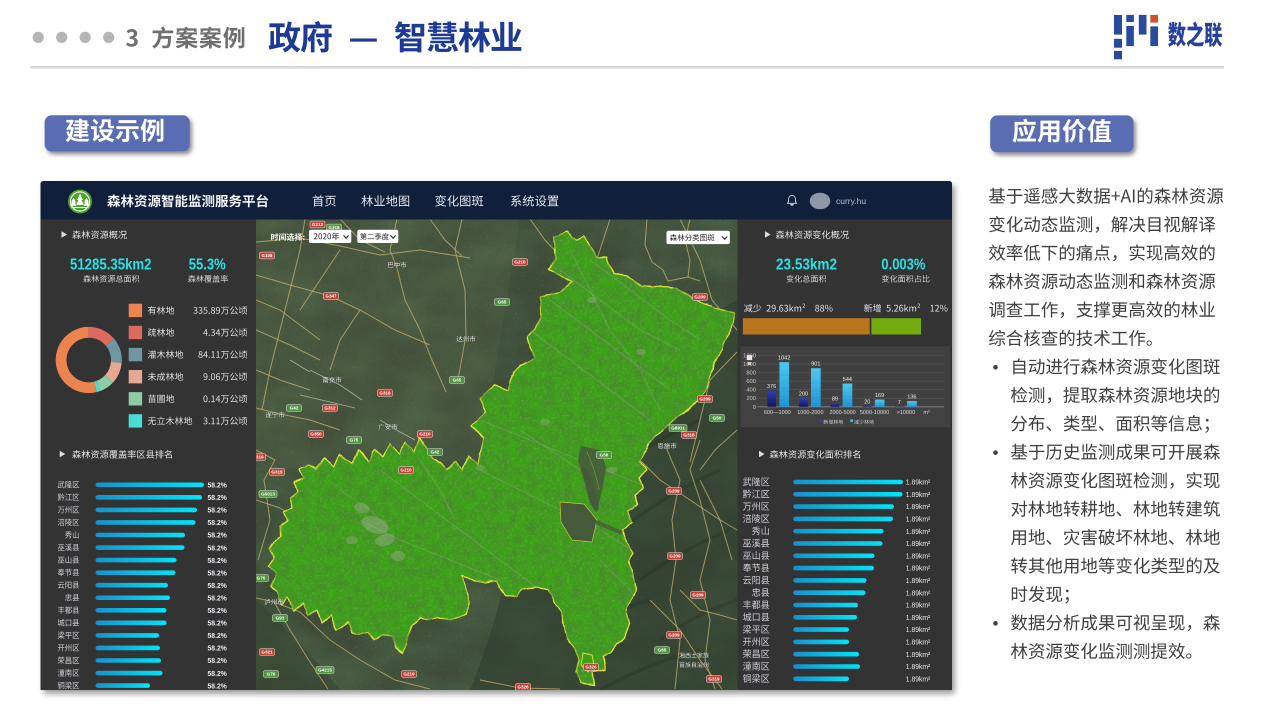 This screenshot has height=720, width=1280. I want to click on svg-text: 51285.35km2, so click(111, 265).